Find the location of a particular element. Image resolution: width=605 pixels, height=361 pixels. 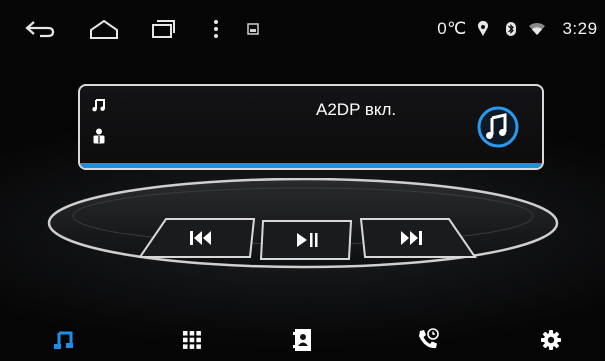

settings-icon is located at coordinates (551, 340).